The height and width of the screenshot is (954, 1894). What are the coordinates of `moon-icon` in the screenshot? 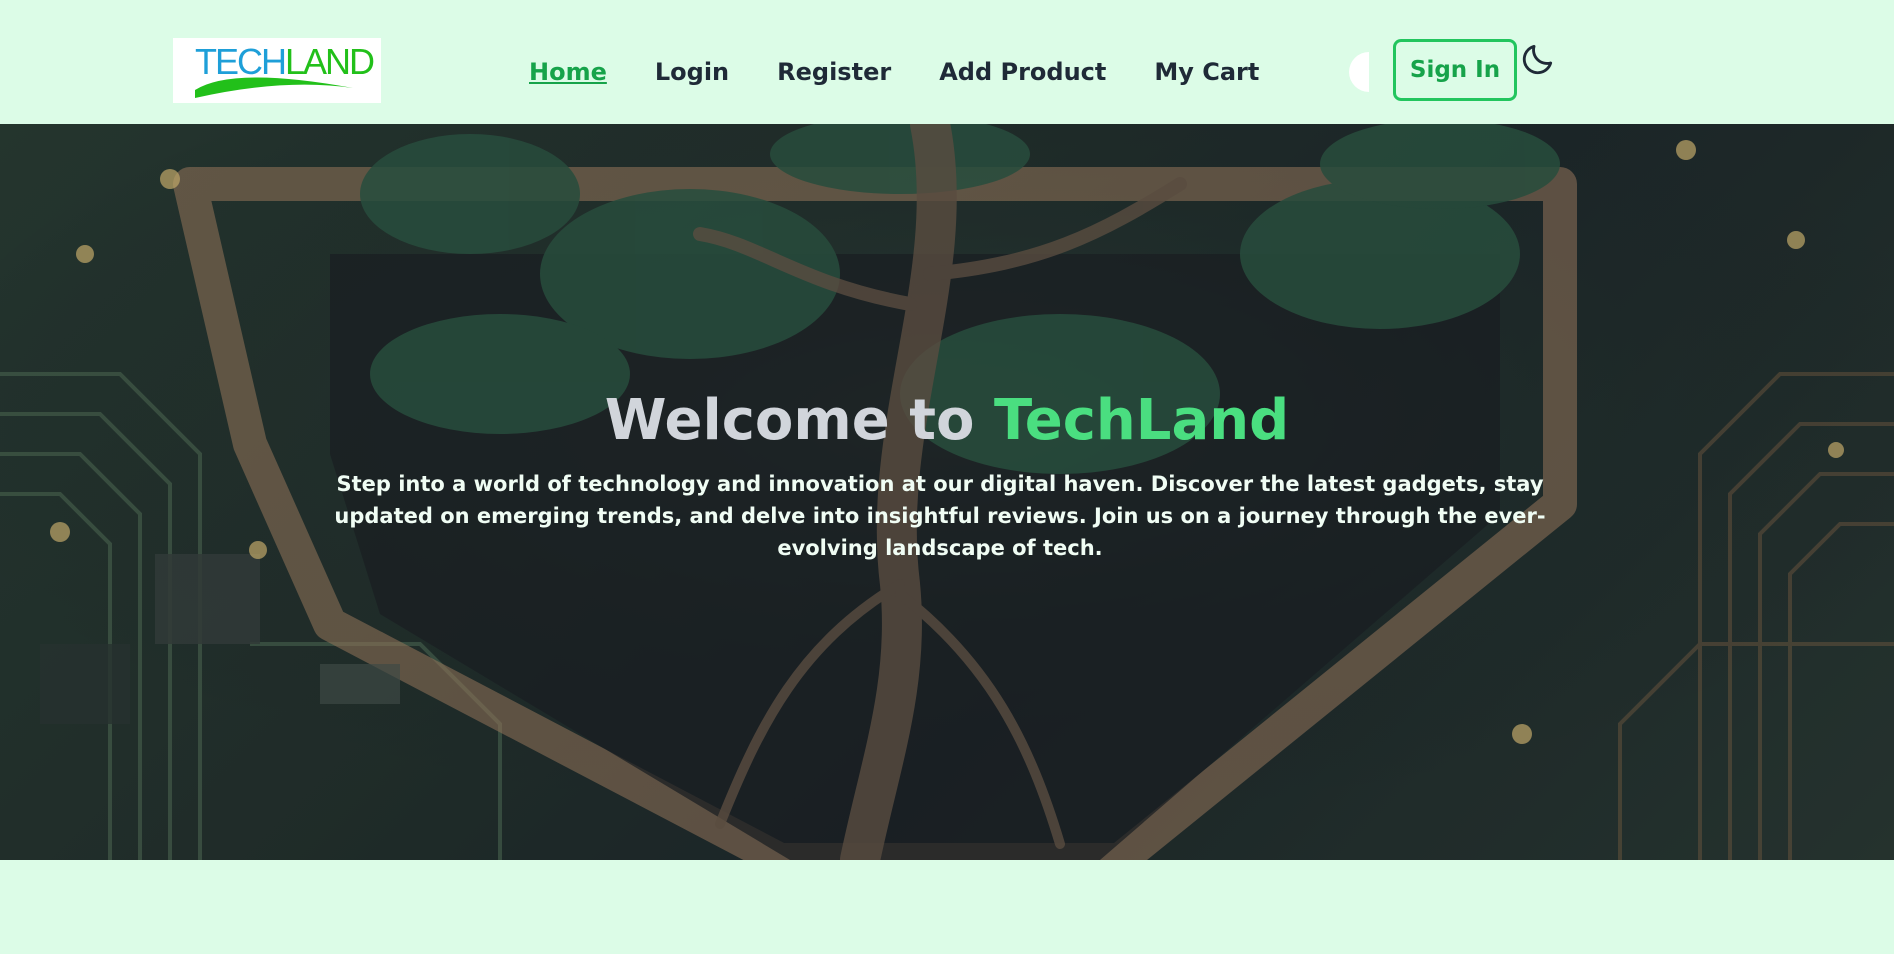 It's located at (1538, 59).